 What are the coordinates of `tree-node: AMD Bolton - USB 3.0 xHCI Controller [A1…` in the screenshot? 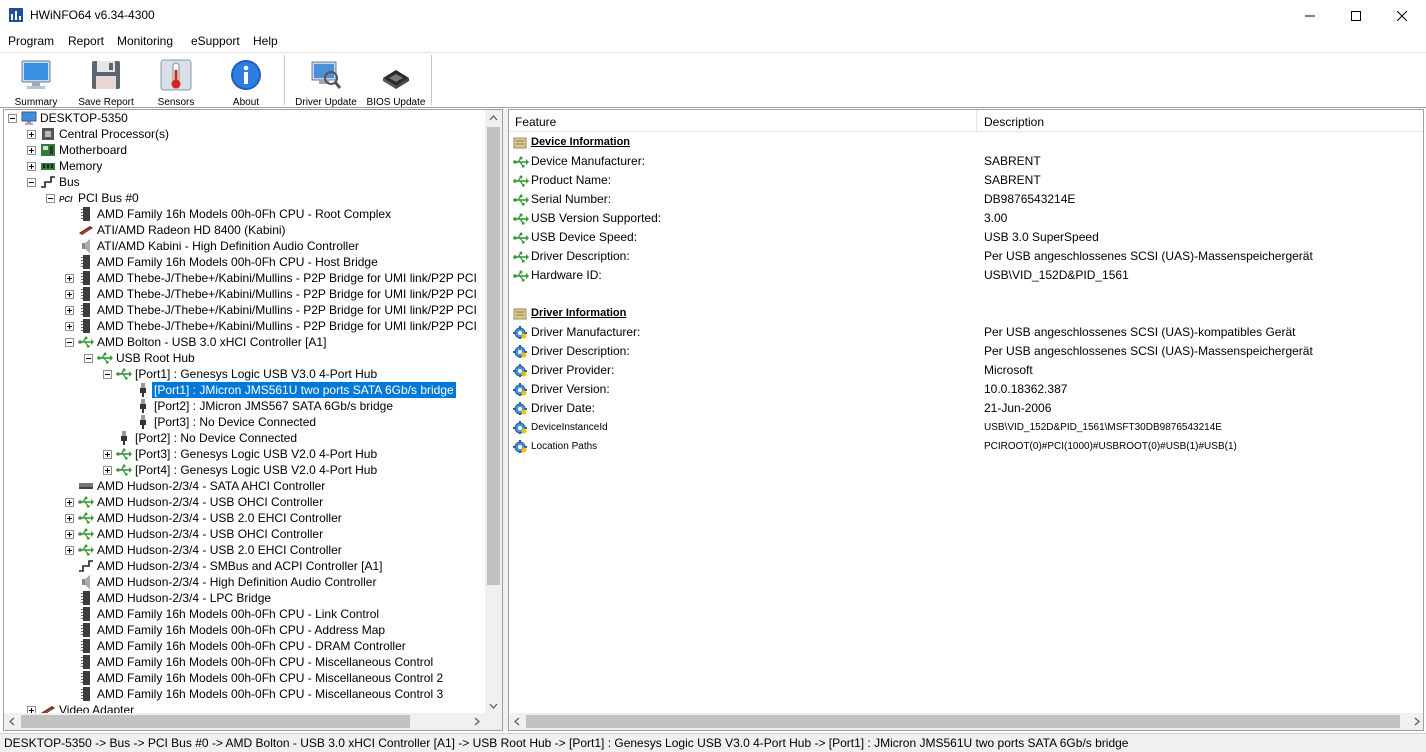 It's located at (245, 342).